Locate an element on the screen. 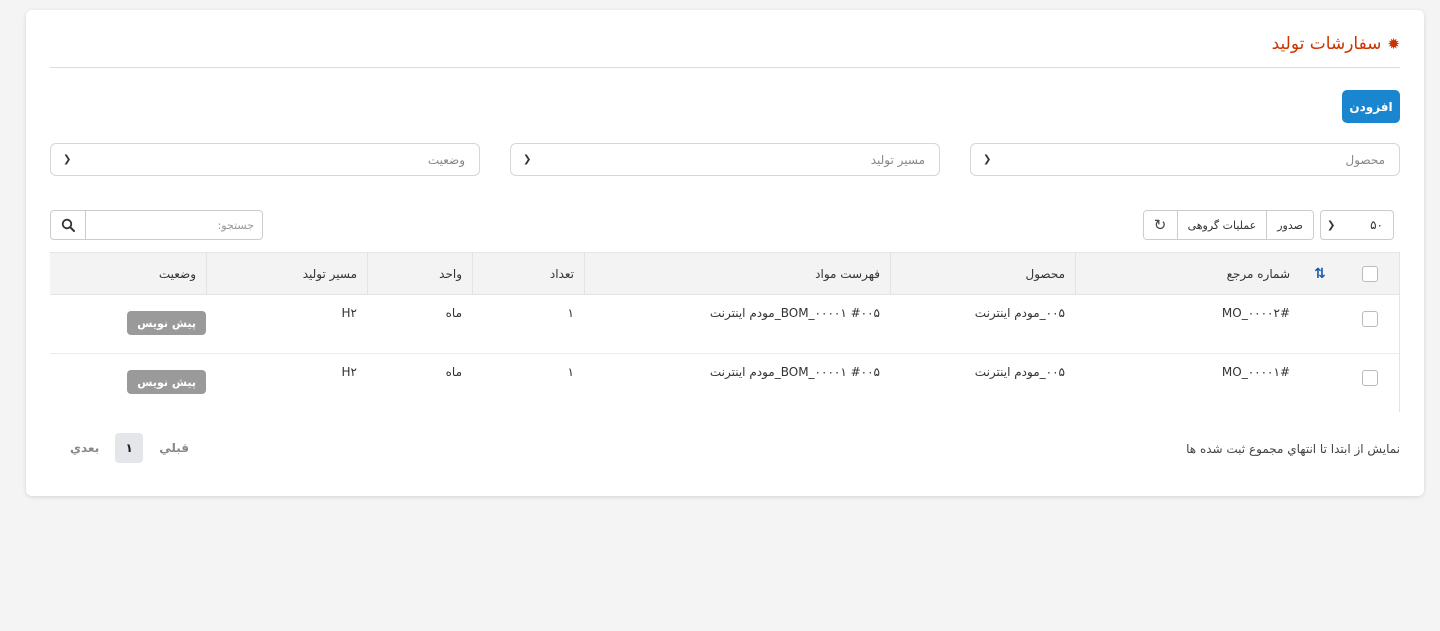 This screenshot has height=631, width=1440. select-all-checkbox is located at coordinates (1370, 274).